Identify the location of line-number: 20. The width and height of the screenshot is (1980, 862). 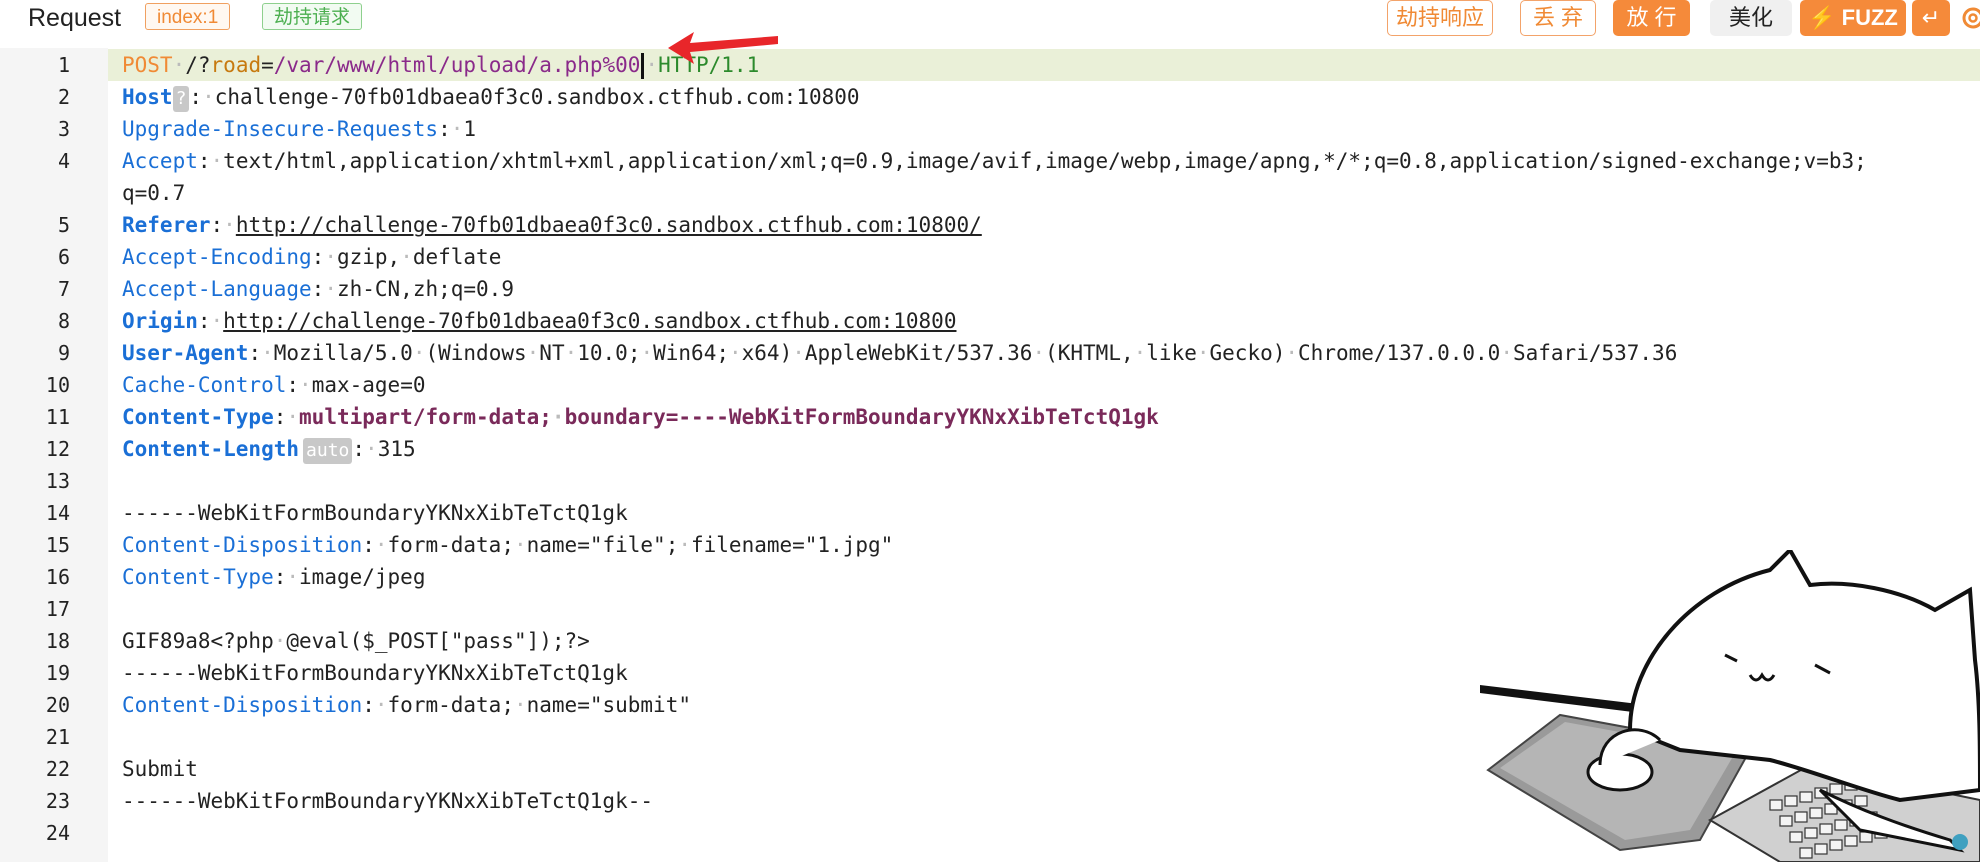
(57, 705).